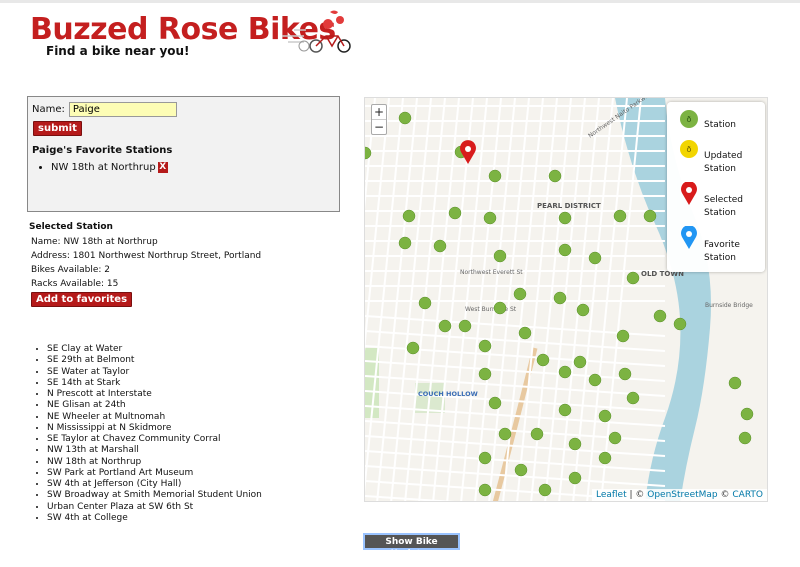 The image size is (800, 567). I want to click on station-list-item: SE 29th at Belmont, so click(189, 360).